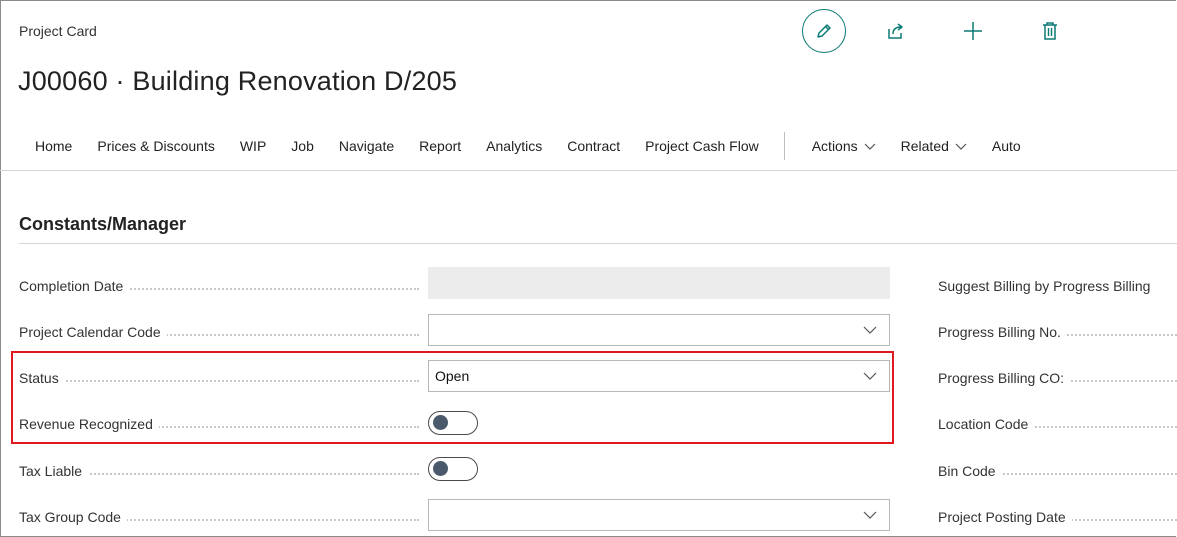 This screenshot has height=537, width=1177. I want to click on section-divider, so click(598, 243).